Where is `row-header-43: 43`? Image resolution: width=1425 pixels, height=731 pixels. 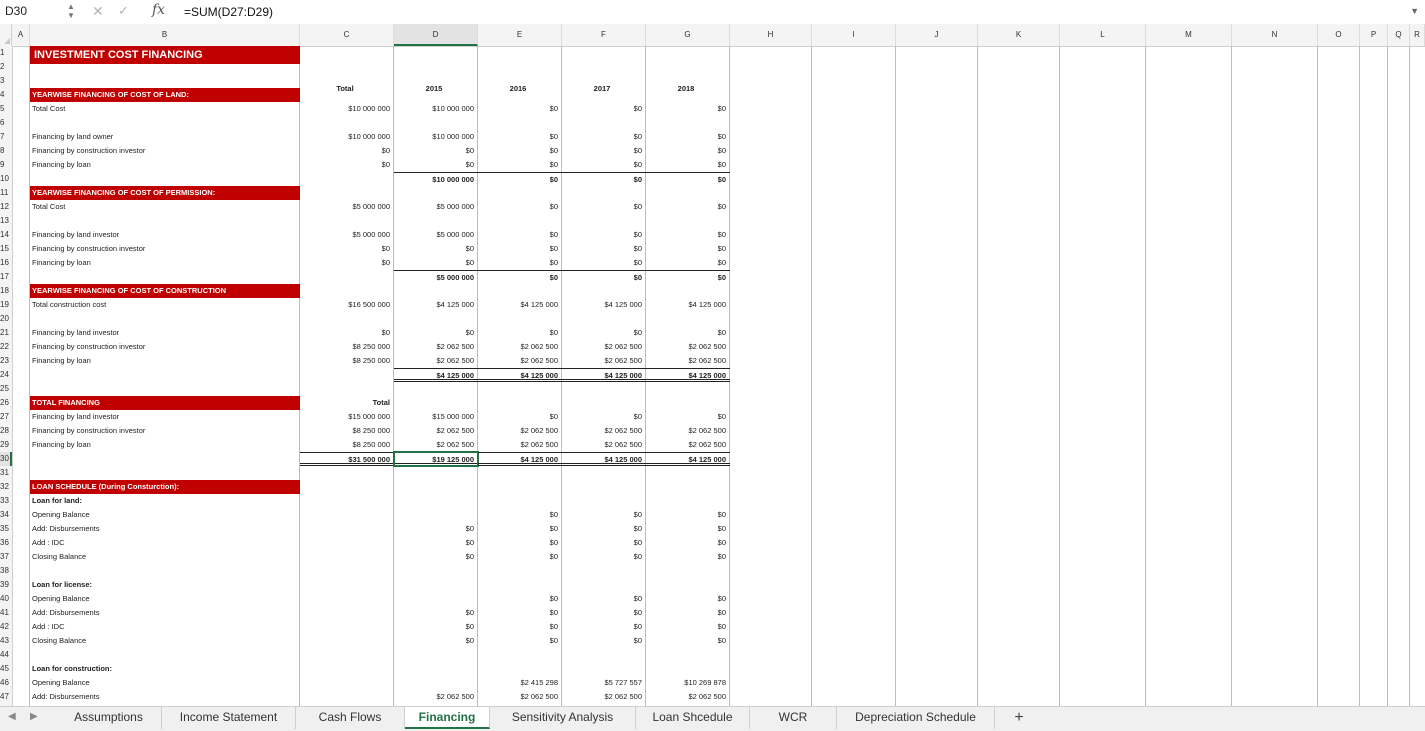 row-header-43: 43 is located at coordinates (6, 641).